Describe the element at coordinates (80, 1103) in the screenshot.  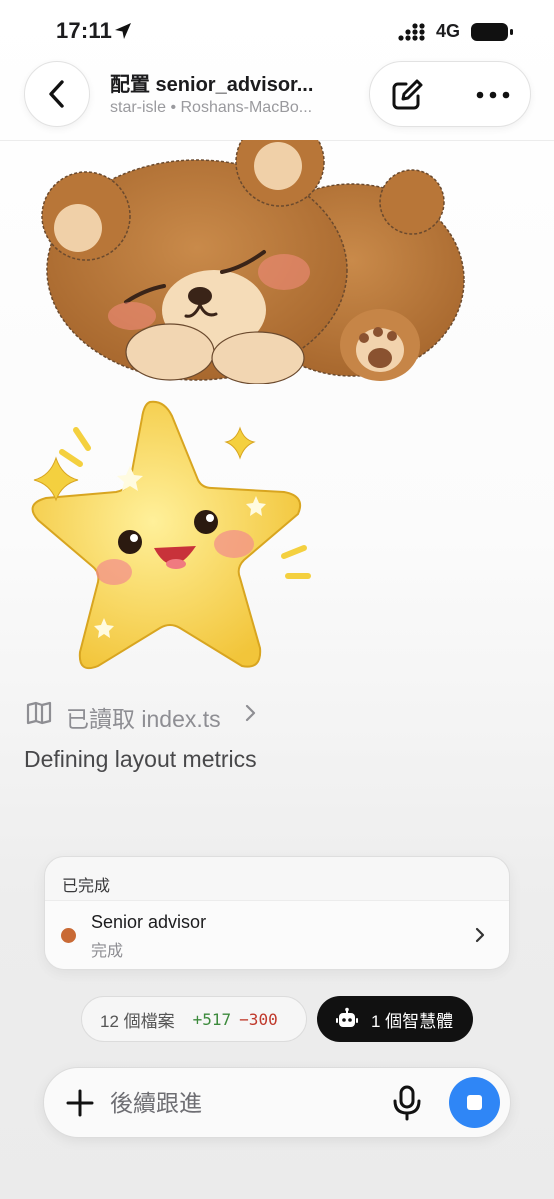
I see `plus-icon` at that location.